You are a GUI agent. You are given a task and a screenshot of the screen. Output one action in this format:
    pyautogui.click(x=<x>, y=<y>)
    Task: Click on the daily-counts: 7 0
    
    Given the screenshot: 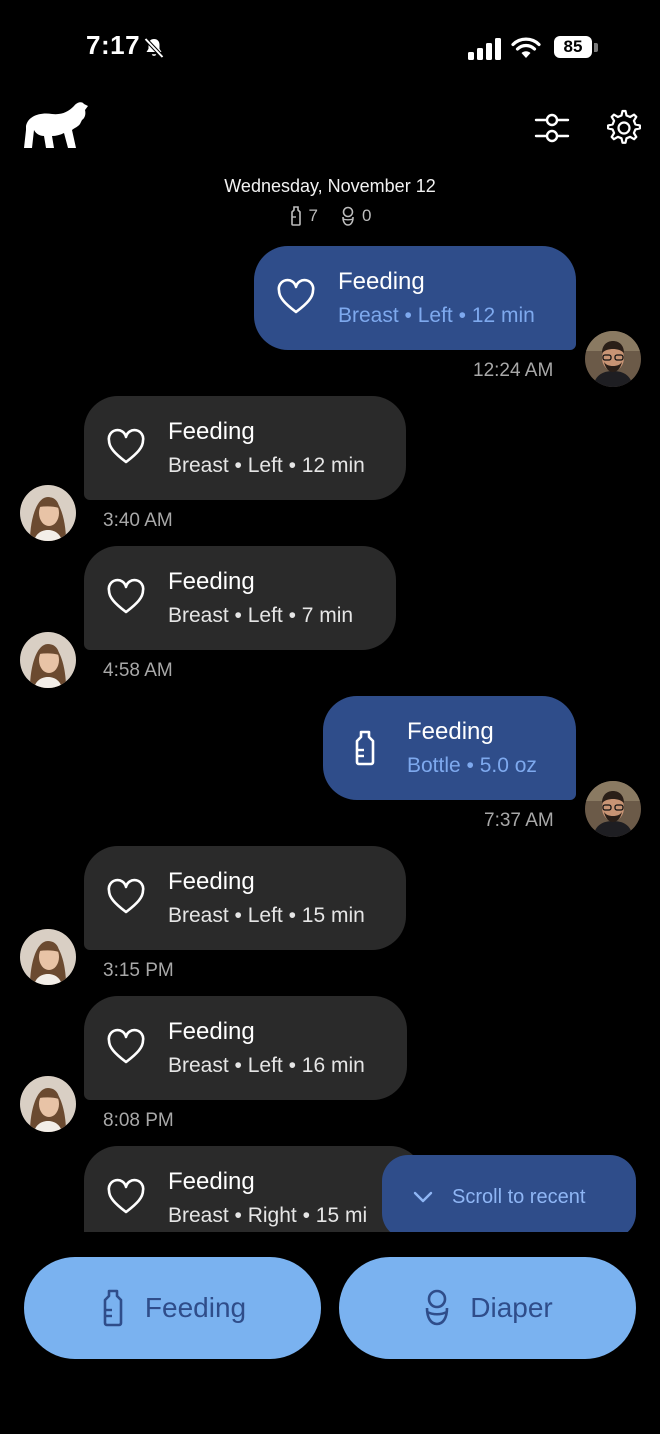 What is the action you would take?
    pyautogui.click(x=330, y=216)
    